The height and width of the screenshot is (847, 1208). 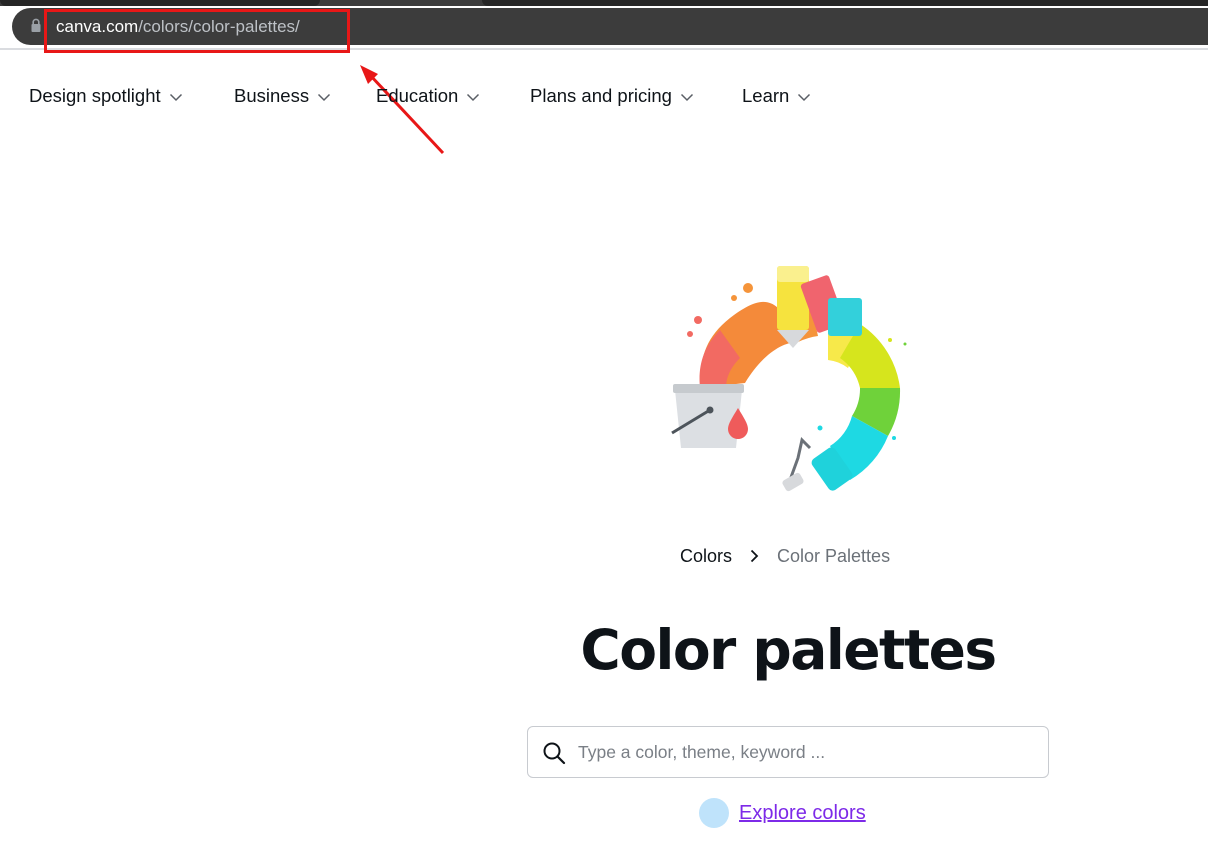 What do you see at coordinates (197, 31) in the screenshot?
I see `highlight-box` at bounding box center [197, 31].